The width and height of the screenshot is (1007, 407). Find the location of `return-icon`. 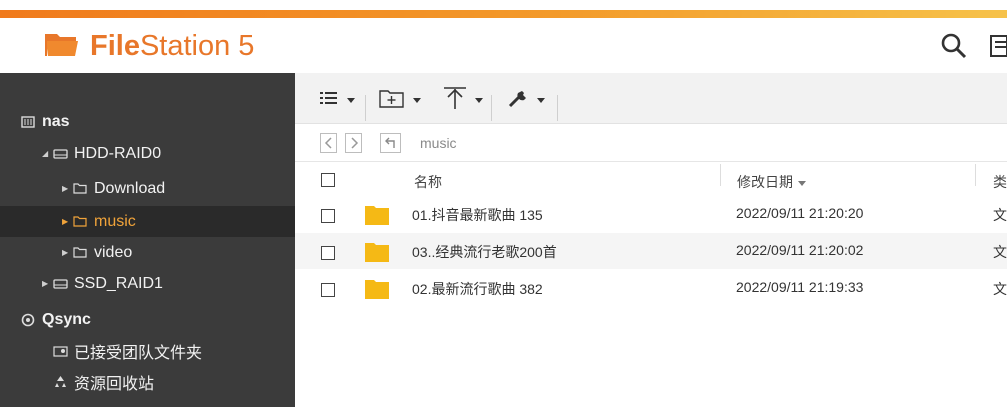

return-icon is located at coordinates (389, 142).